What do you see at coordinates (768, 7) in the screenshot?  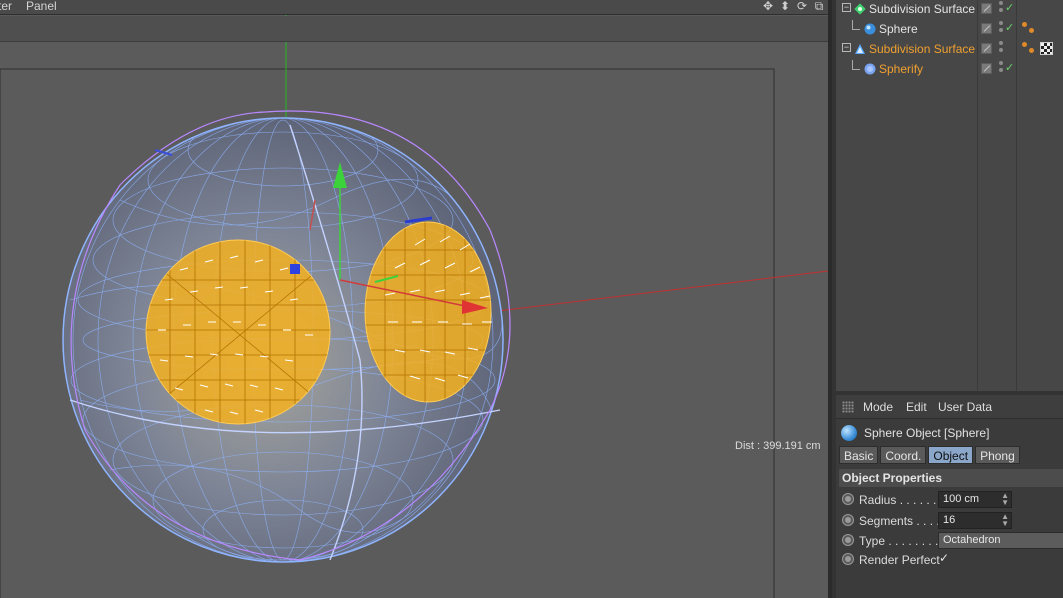 I see `move-view-icon: ✥` at bounding box center [768, 7].